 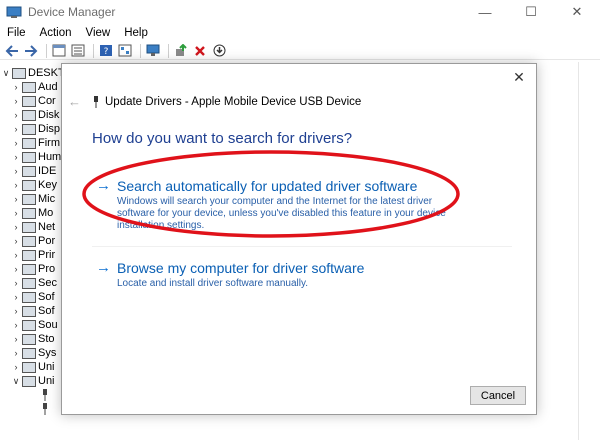 I want to click on tree-item: › IDE, so click(x=33, y=171).